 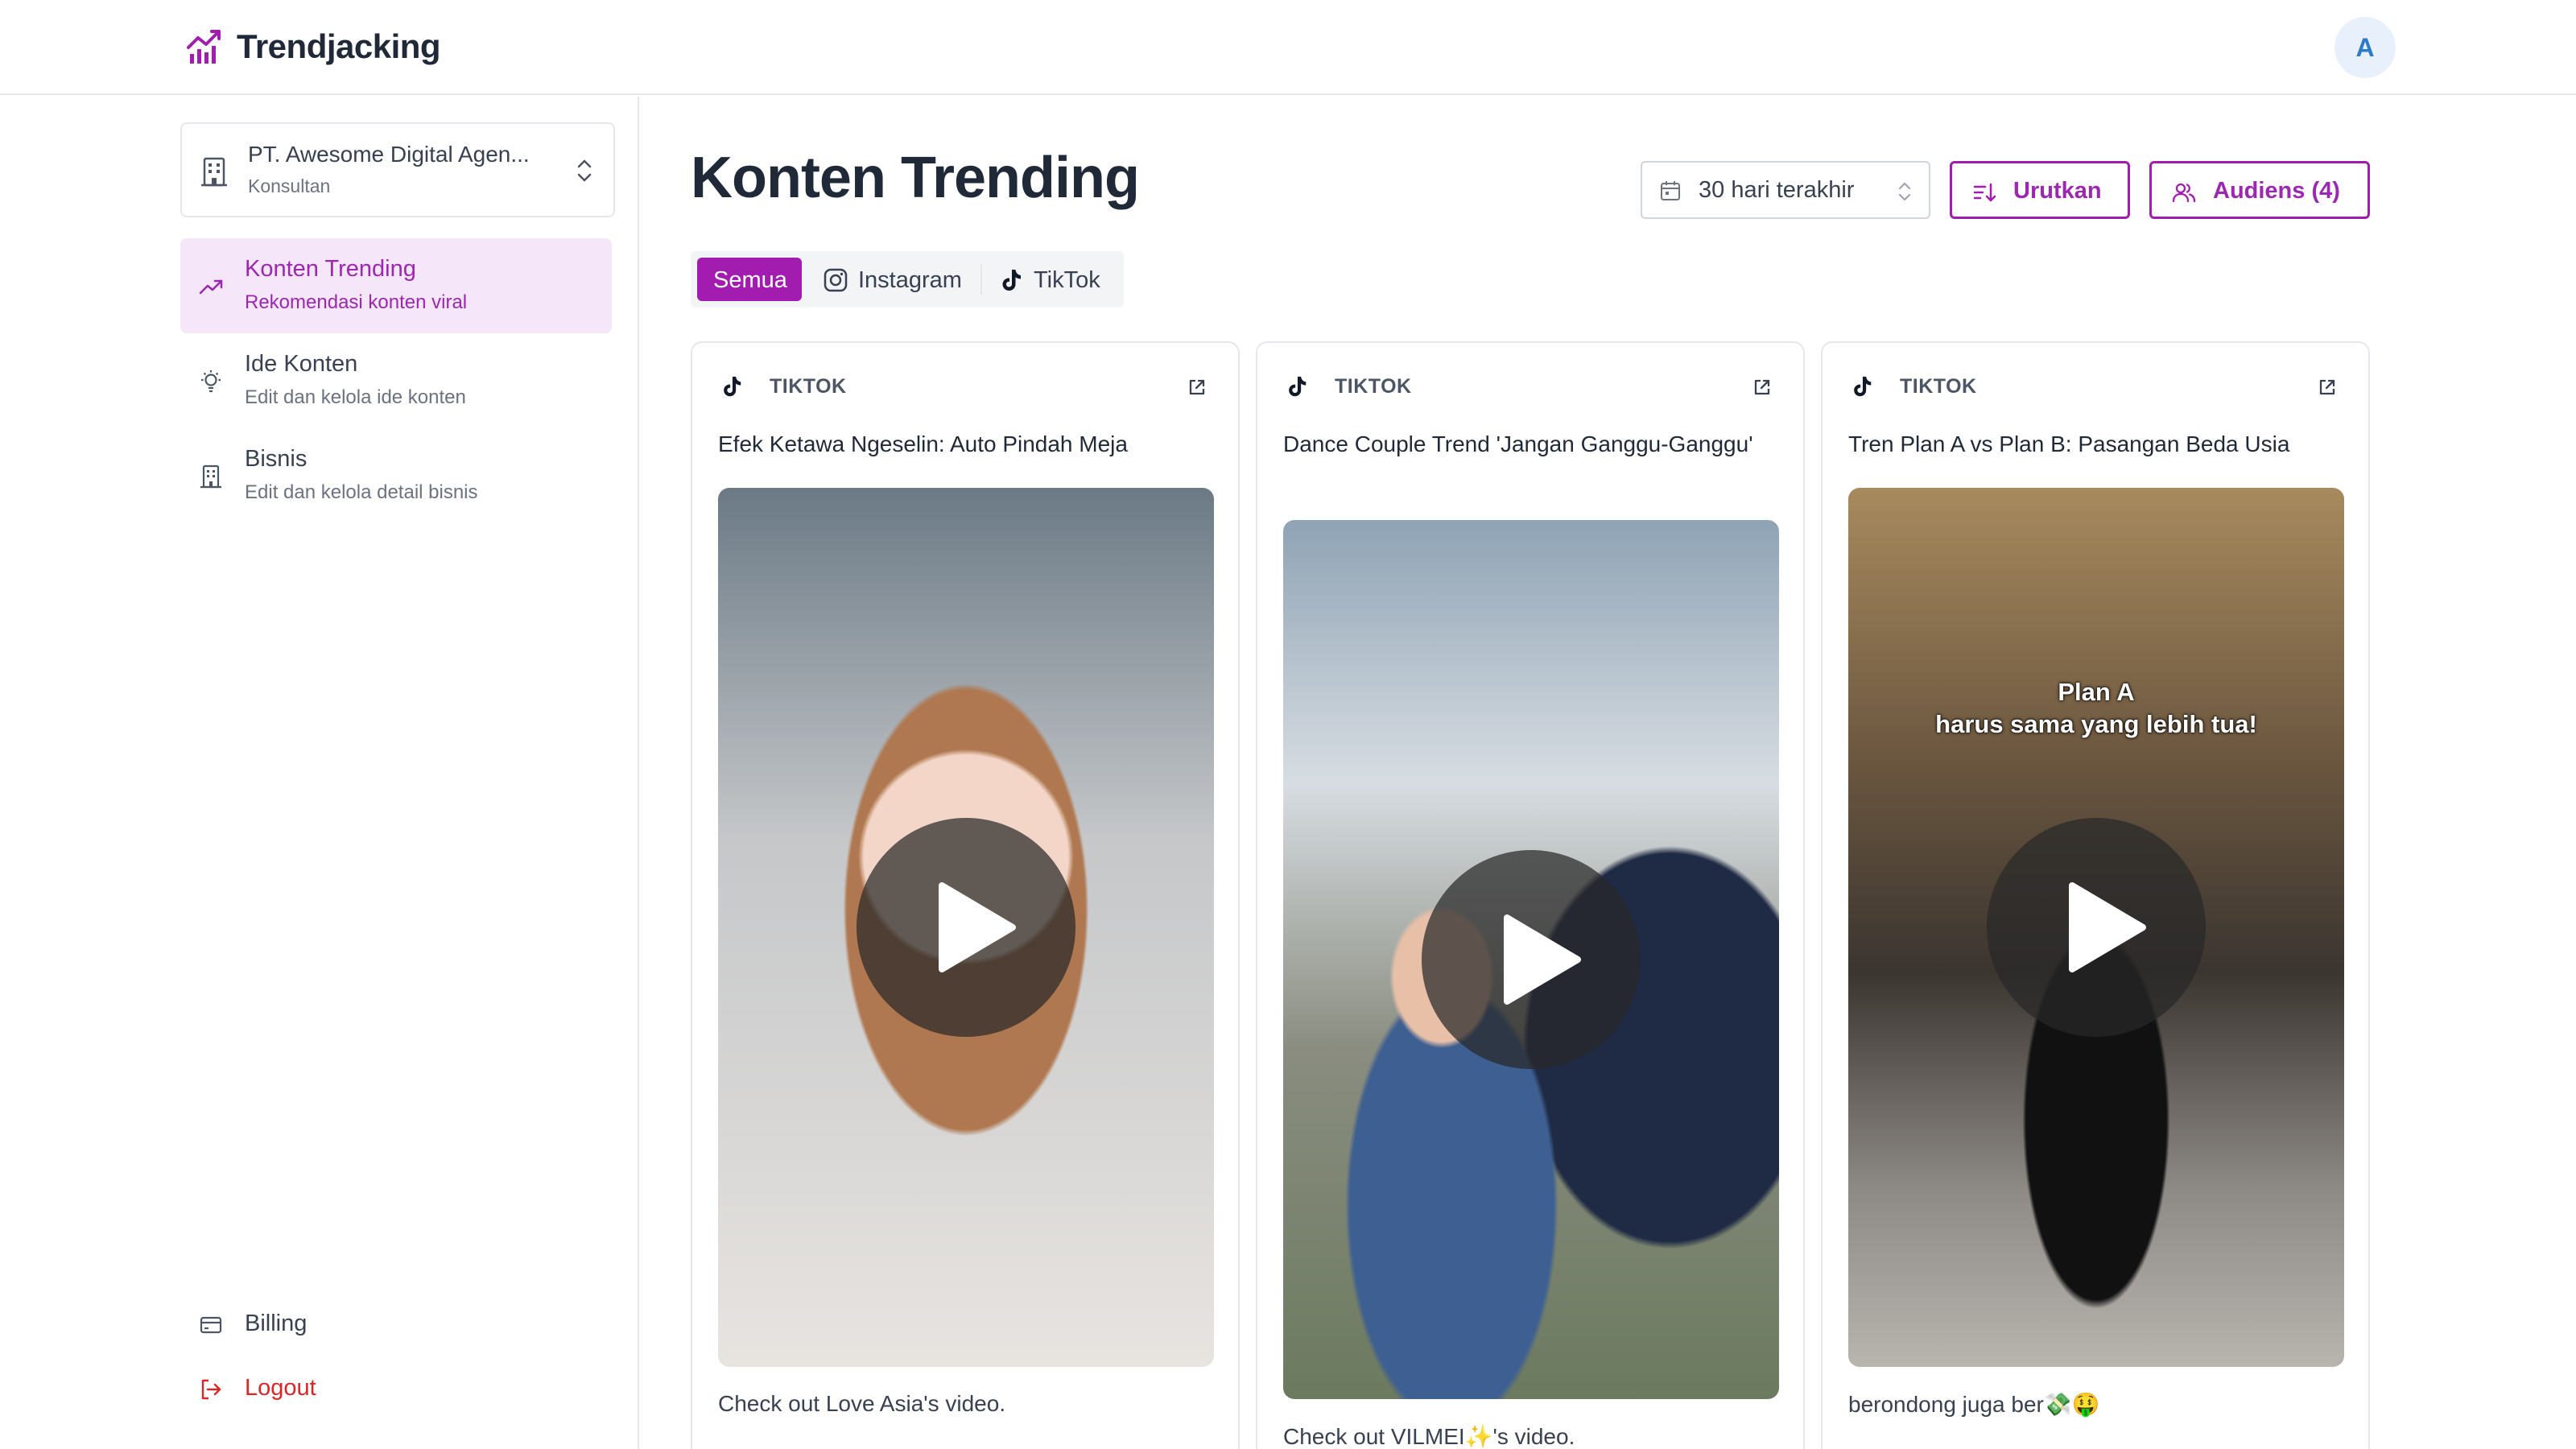 What do you see at coordinates (211, 1389) in the screenshot?
I see `logout-icon` at bounding box center [211, 1389].